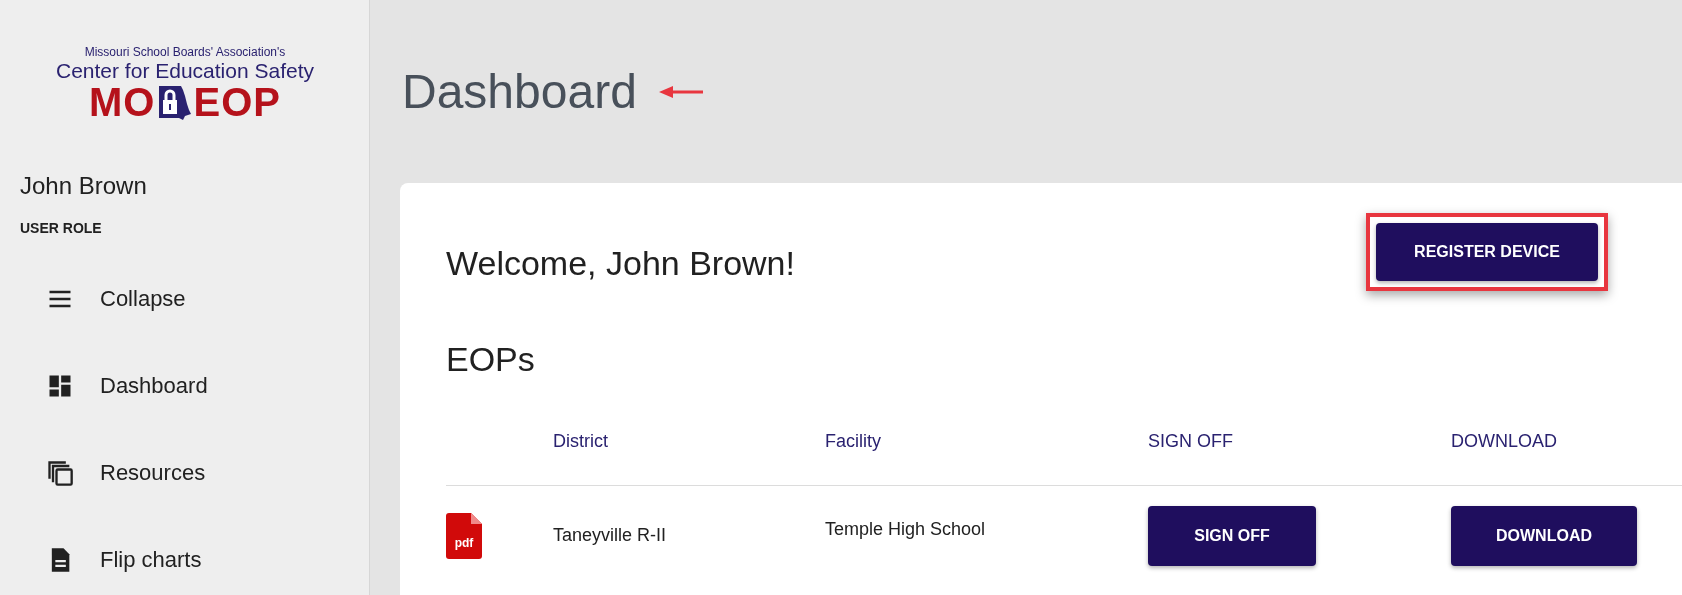 This screenshot has height=595, width=1682. Describe the element at coordinates (237, 102) in the screenshot. I see `logo-text: EOP` at that location.